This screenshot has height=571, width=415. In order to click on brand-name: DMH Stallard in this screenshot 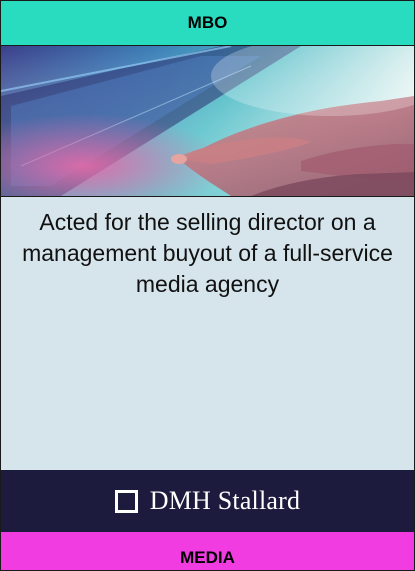, I will do `click(225, 500)`.